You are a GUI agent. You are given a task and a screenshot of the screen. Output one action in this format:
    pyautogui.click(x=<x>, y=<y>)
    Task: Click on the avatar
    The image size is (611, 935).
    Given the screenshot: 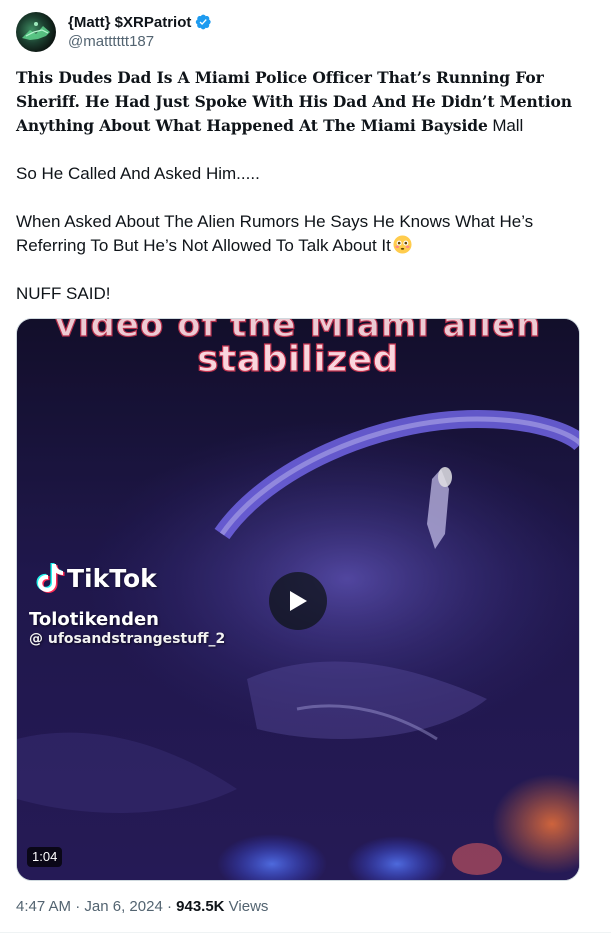 What is the action you would take?
    pyautogui.click(x=36, y=32)
    